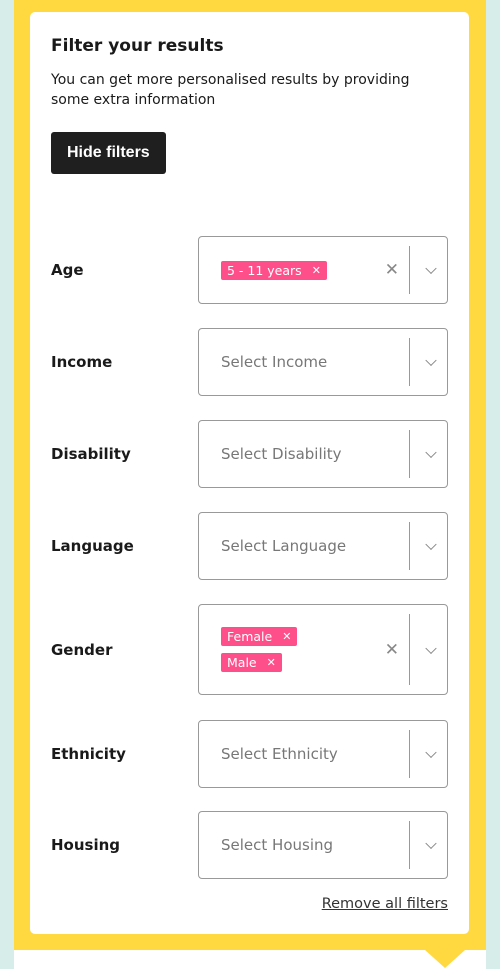 The height and width of the screenshot is (969, 500). I want to click on filter-row-housing: Housing Select Housing, so click(249, 845).